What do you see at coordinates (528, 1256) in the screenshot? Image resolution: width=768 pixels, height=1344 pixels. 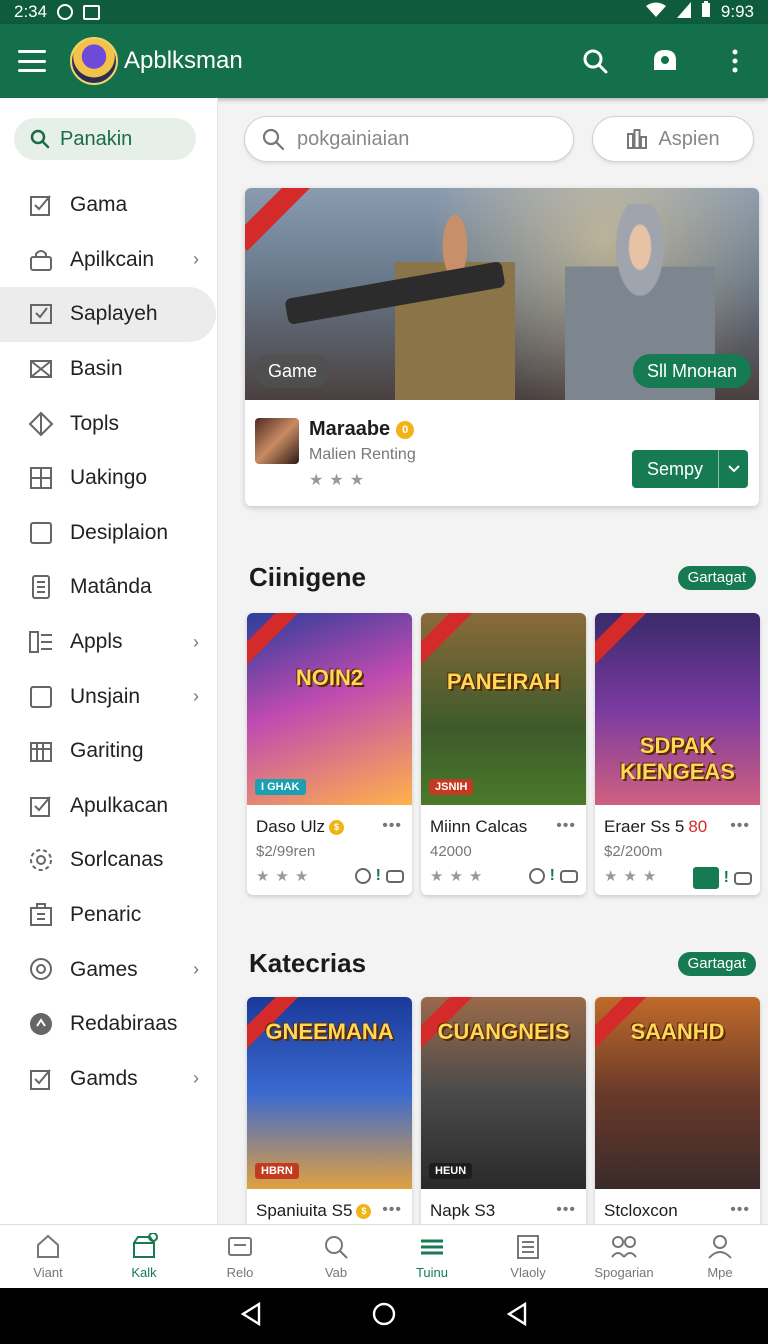 I see `tab-item: Vlaoly` at bounding box center [528, 1256].